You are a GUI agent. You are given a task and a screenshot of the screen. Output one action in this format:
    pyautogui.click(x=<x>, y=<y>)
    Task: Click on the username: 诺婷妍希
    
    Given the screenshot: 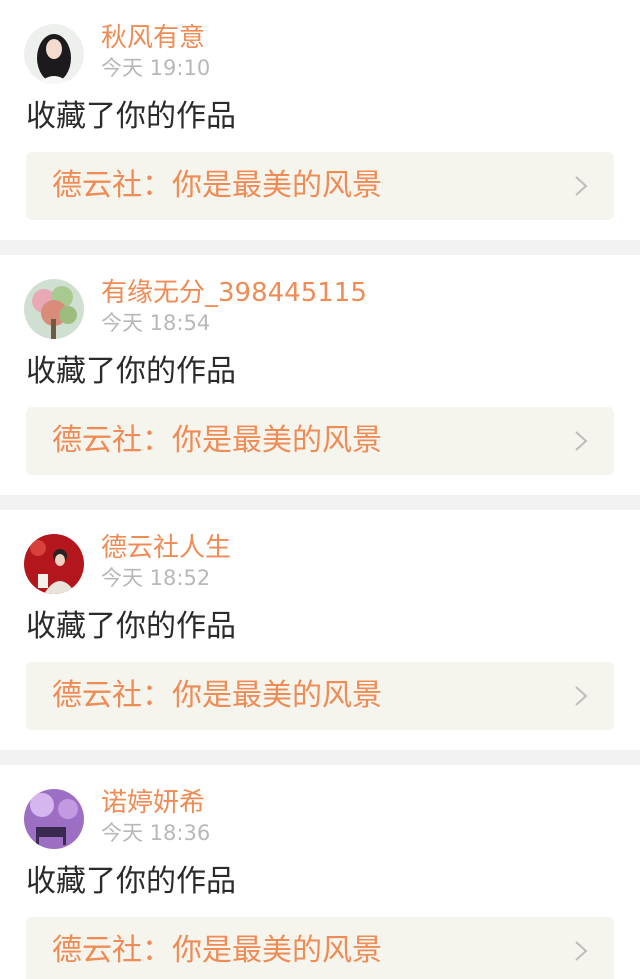 What is the action you would take?
    pyautogui.click(x=153, y=803)
    